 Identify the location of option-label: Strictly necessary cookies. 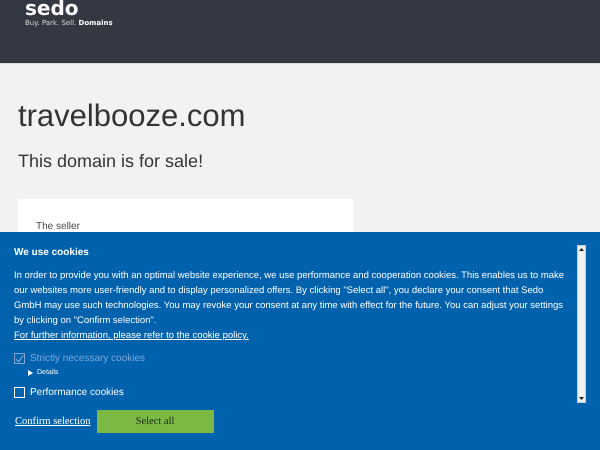
(88, 359).